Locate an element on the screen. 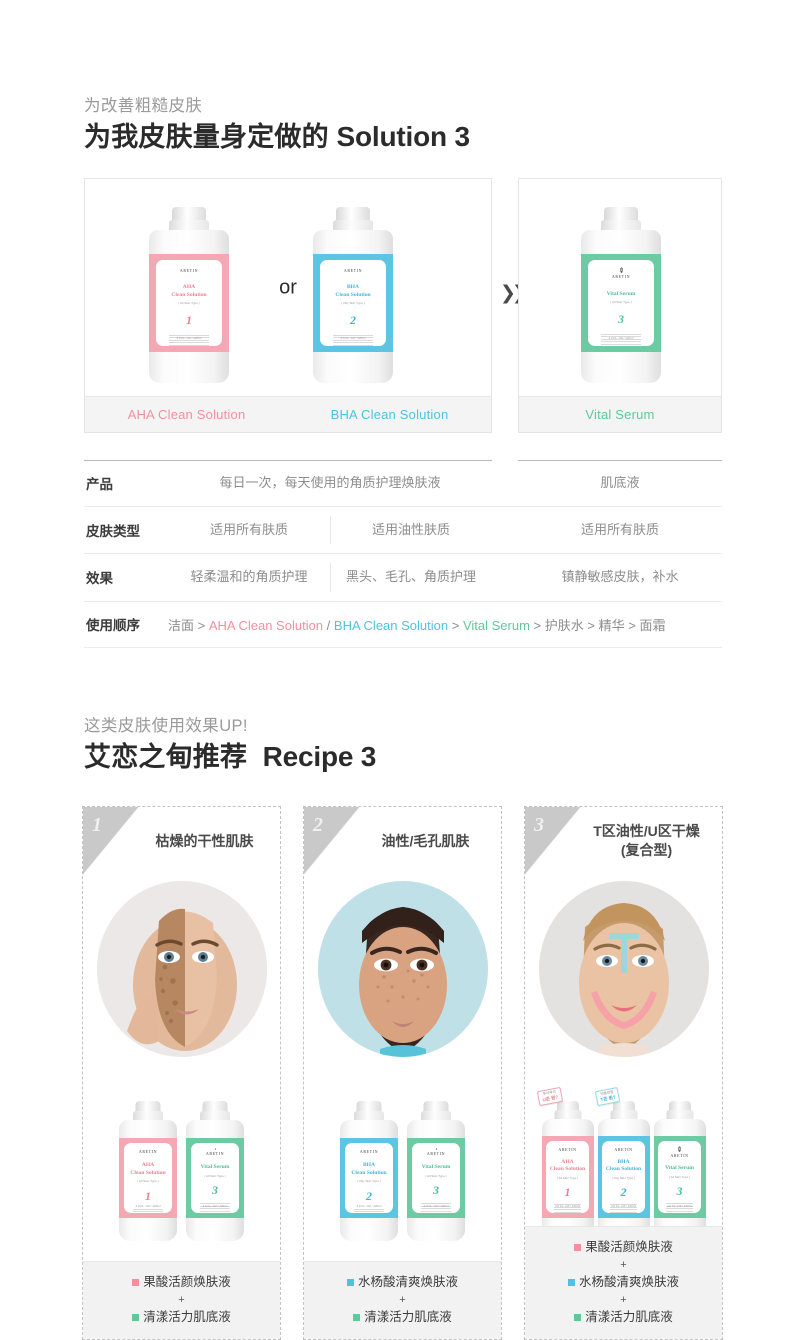 This screenshot has height=1340, width=800. cell-bha: 适用油性肤质 is located at coordinates (411, 530).